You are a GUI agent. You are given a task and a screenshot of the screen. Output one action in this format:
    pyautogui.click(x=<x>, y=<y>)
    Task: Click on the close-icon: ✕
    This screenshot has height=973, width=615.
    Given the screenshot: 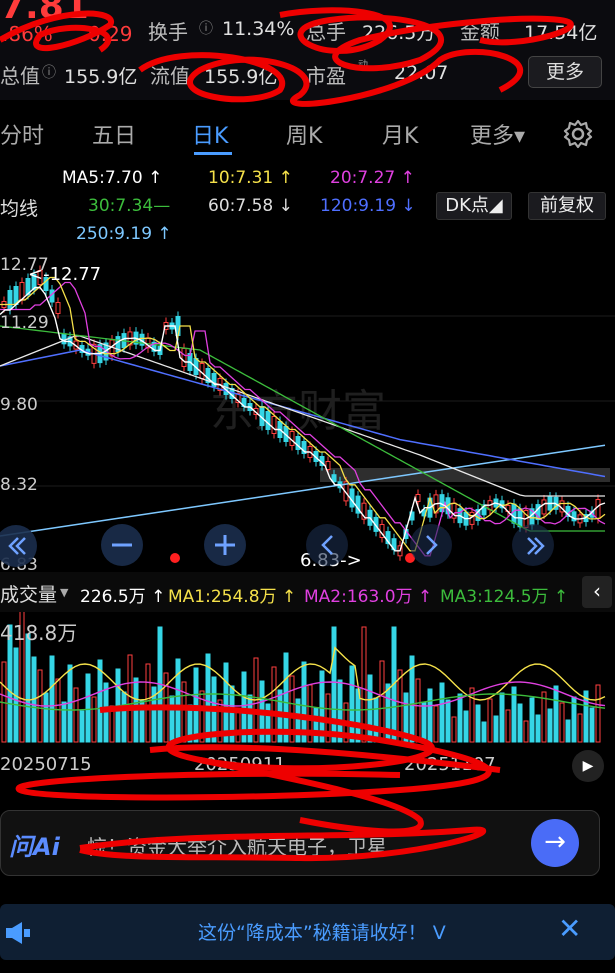 What is the action you would take?
    pyautogui.click(x=569, y=928)
    